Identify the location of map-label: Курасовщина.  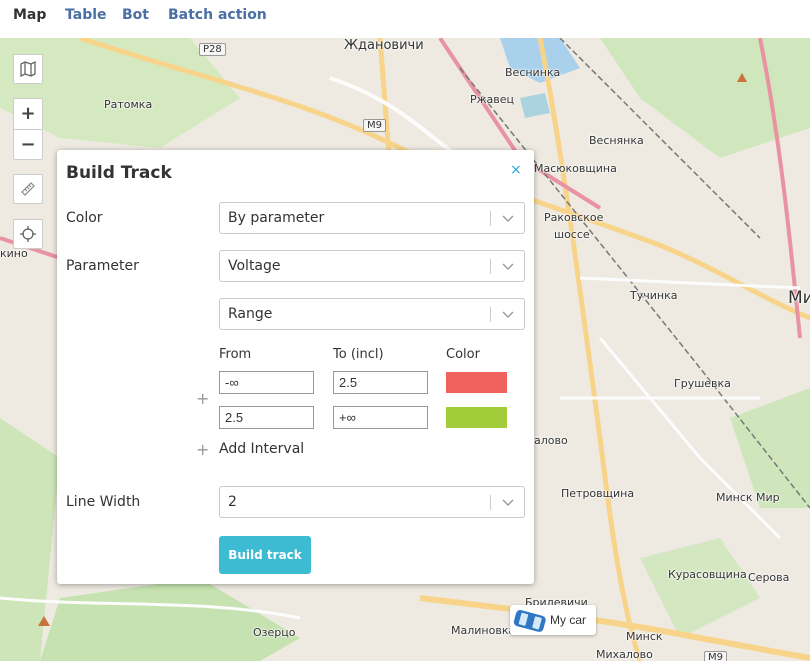
(707, 574).